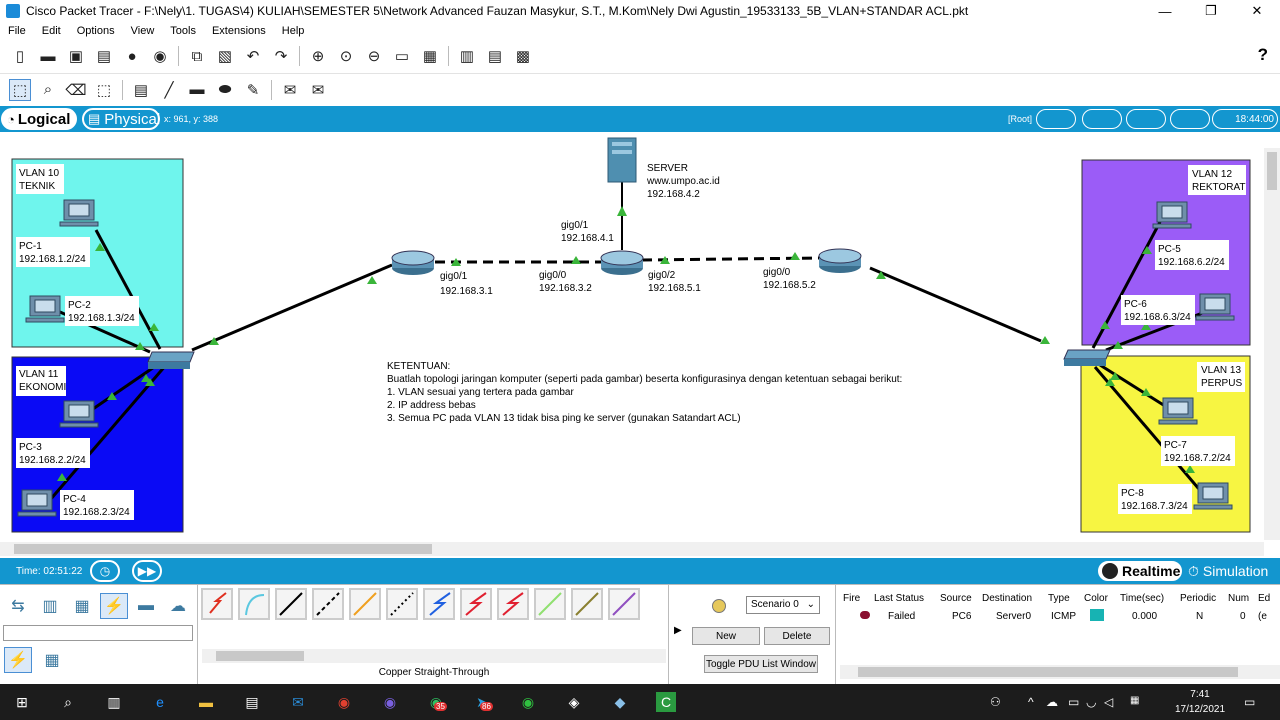 The image size is (1280, 720). What do you see at coordinates (1052, 702) in the screenshot?
I see `onedrive-icon: ☁` at bounding box center [1052, 702].